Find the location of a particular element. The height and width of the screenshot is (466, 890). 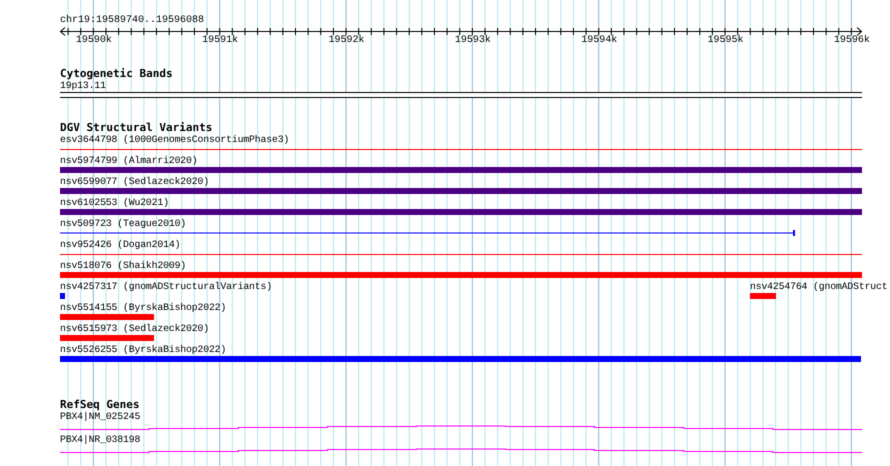

feature-label: nsv5974799 (Almarri2020) is located at coordinates (129, 161).